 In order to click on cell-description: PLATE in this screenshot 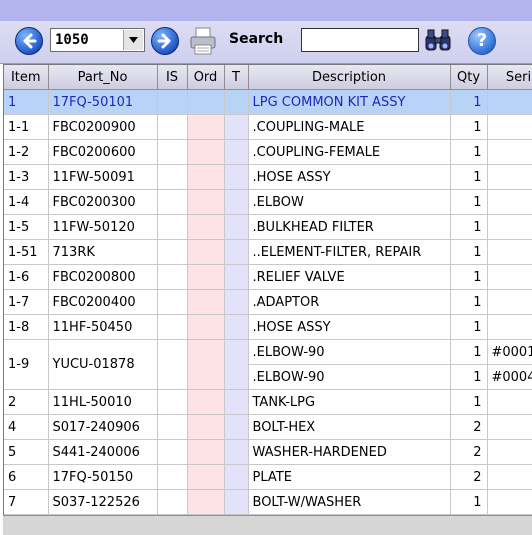, I will do `click(349, 477)`.